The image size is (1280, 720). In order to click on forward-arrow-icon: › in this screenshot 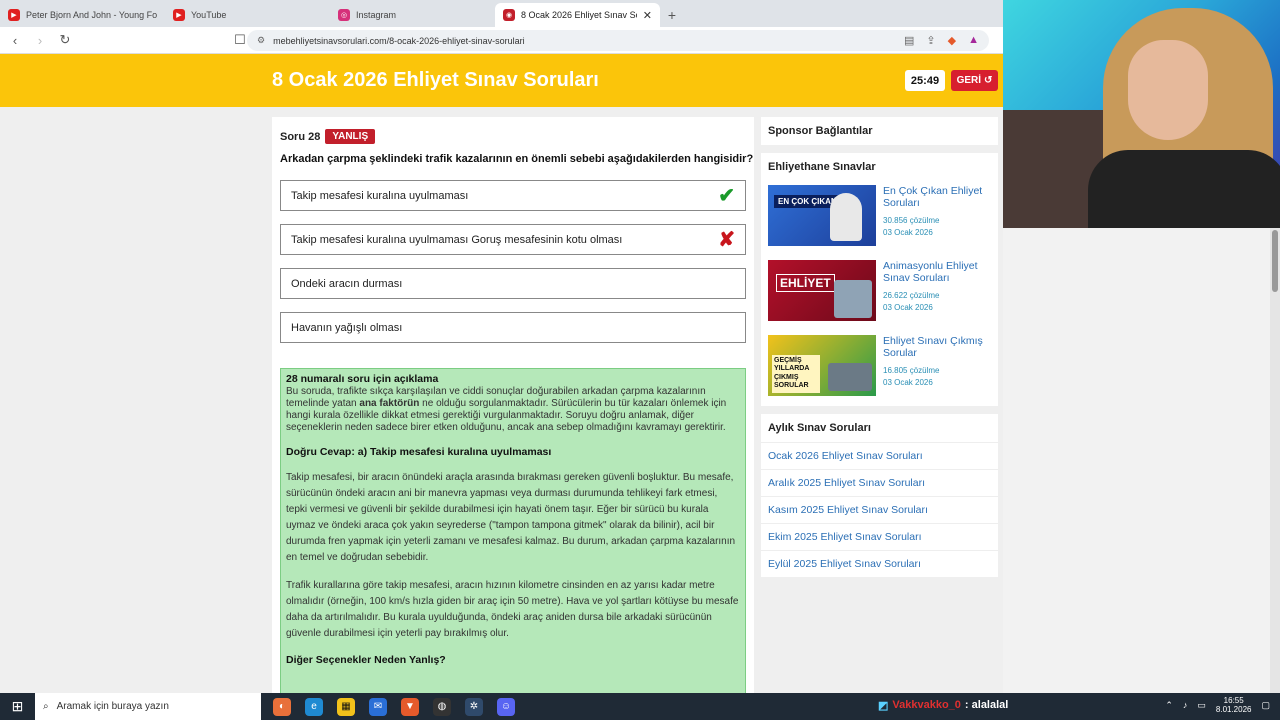, I will do `click(40, 40)`.